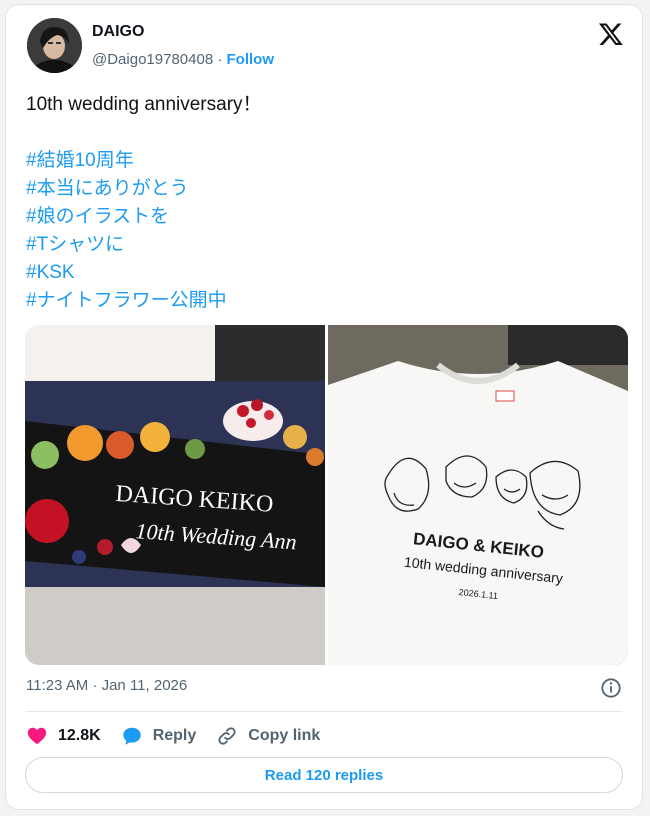 The height and width of the screenshot is (816, 650). Describe the element at coordinates (326, 245) in the screenshot. I see `hashtag-link: #Tシャツに` at that location.